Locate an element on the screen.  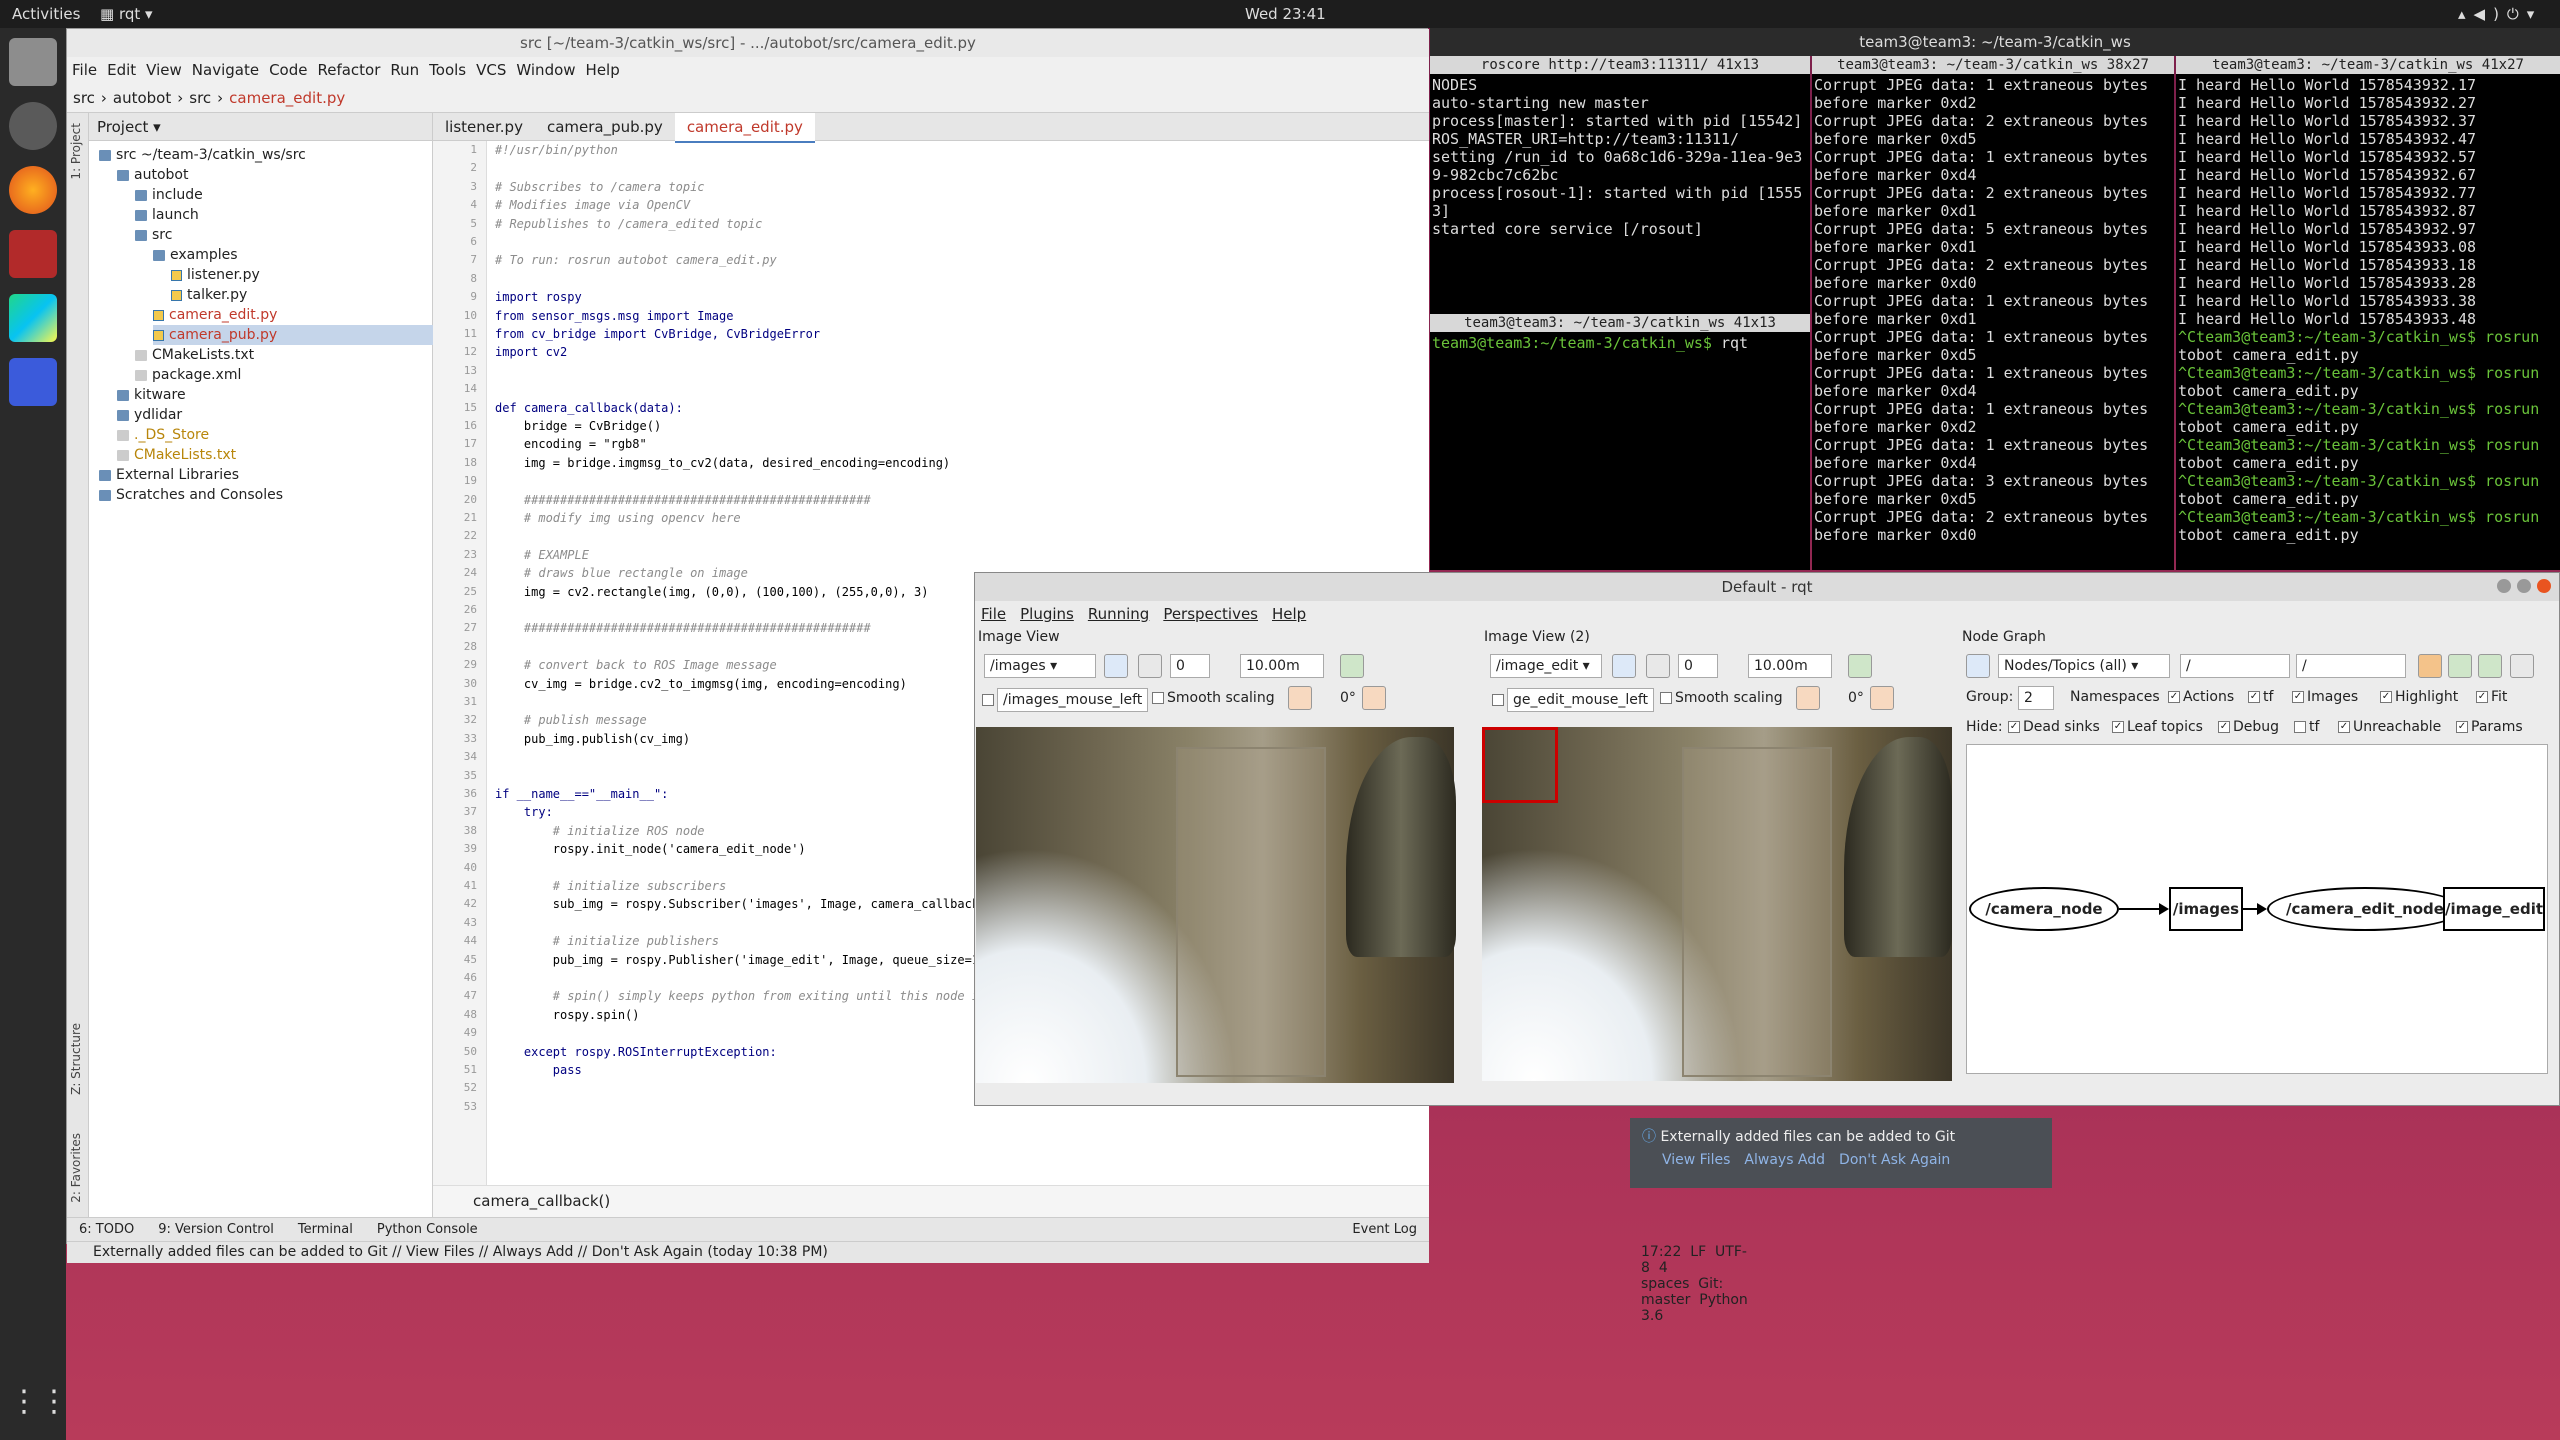
system-tray-icons: ▴◀)⏻▾ is located at coordinates (2500, 14).